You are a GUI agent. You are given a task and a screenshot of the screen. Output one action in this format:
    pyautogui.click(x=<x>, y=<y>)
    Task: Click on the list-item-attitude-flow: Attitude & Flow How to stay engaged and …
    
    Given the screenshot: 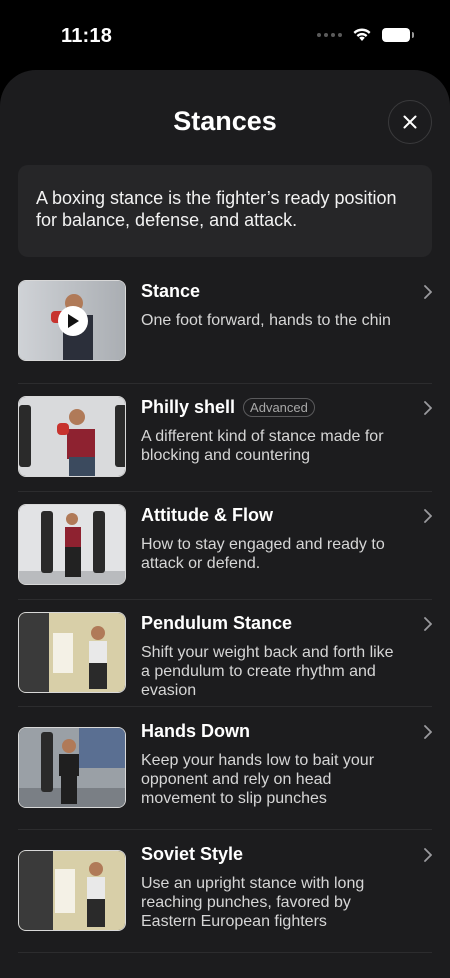 What is the action you would take?
    pyautogui.click(x=225, y=546)
    